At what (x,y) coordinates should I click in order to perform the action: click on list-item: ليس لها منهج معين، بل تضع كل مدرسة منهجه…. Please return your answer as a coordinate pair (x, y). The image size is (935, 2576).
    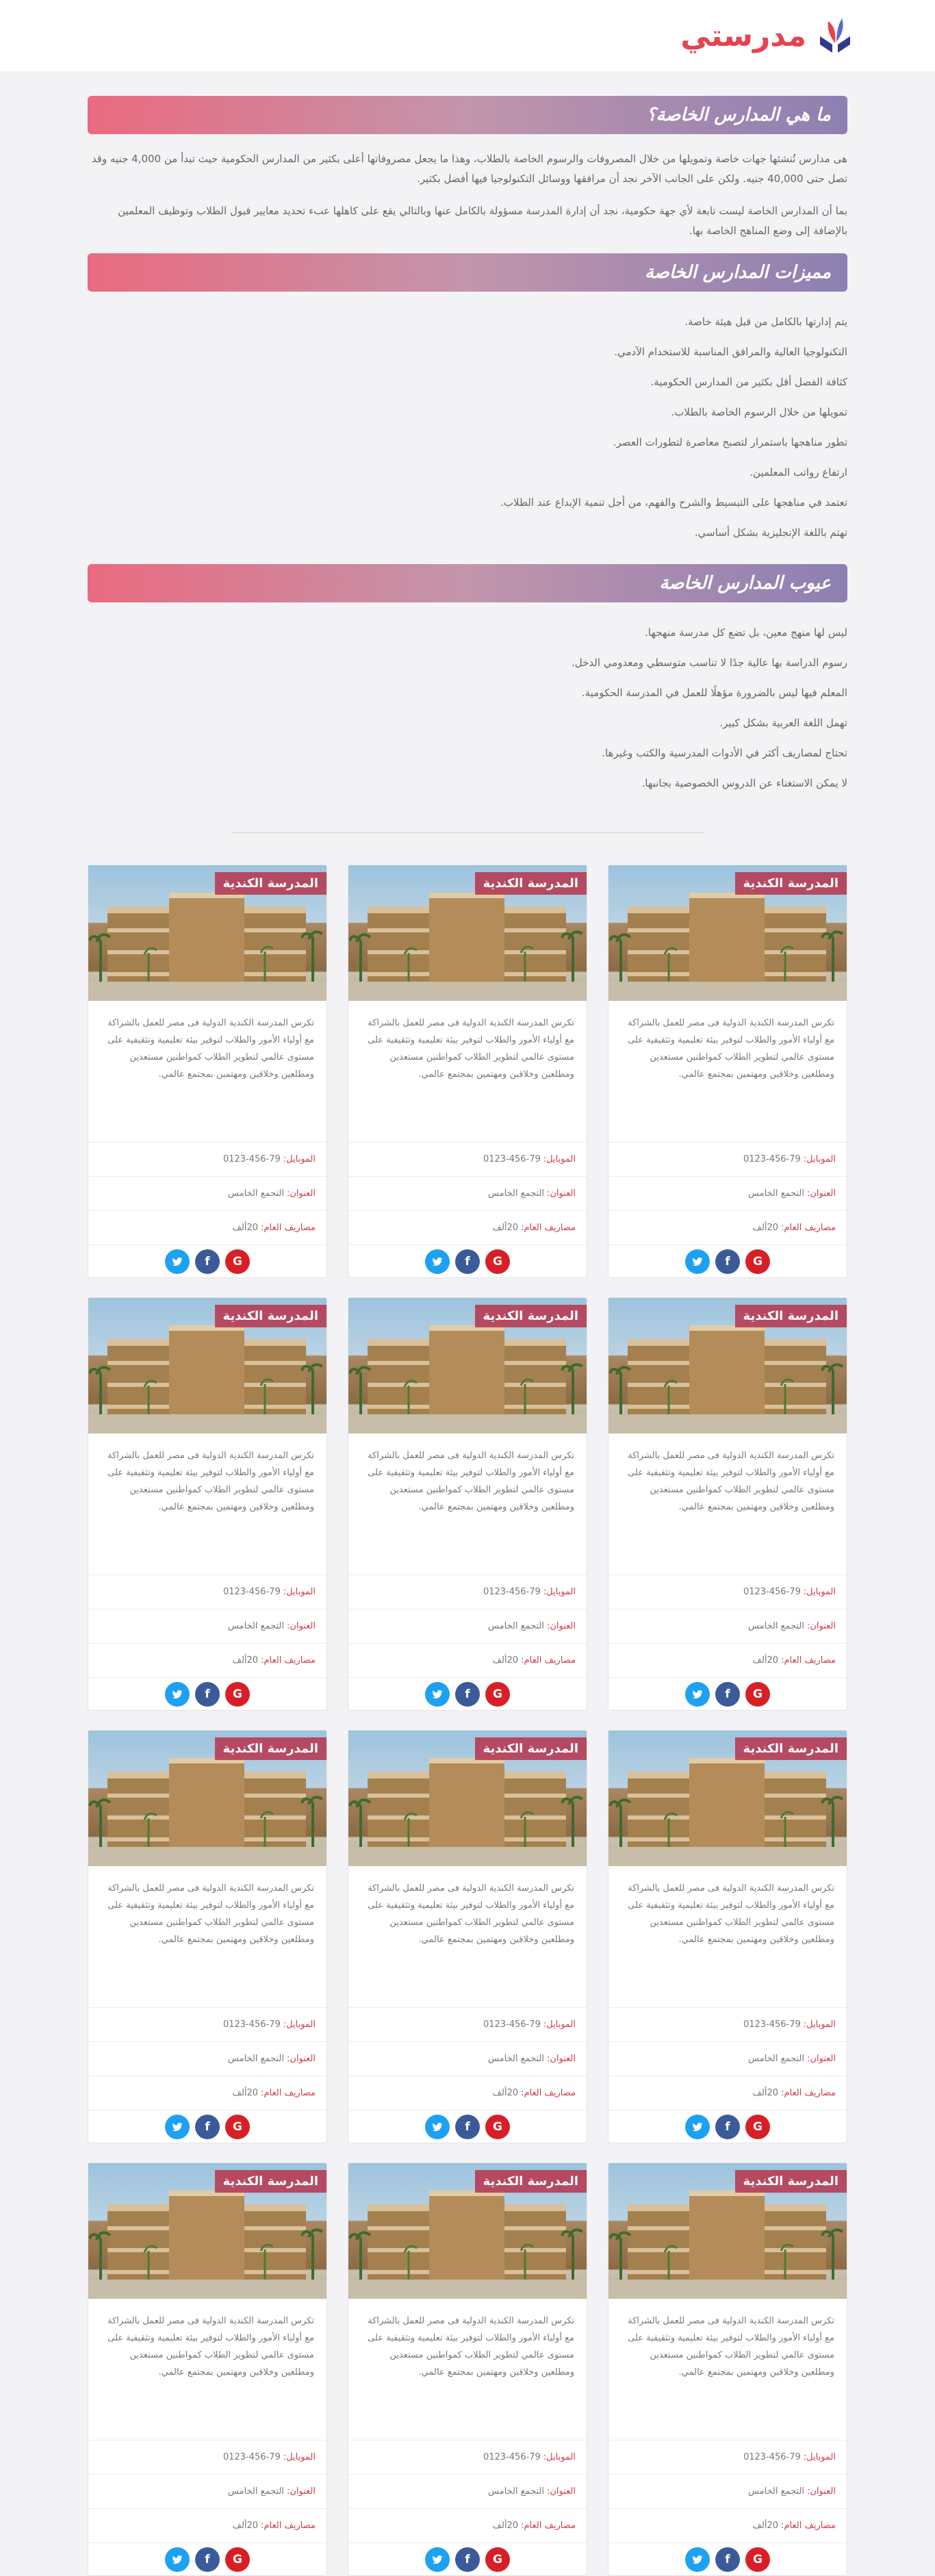
    Looking at the image, I should click on (745, 632).